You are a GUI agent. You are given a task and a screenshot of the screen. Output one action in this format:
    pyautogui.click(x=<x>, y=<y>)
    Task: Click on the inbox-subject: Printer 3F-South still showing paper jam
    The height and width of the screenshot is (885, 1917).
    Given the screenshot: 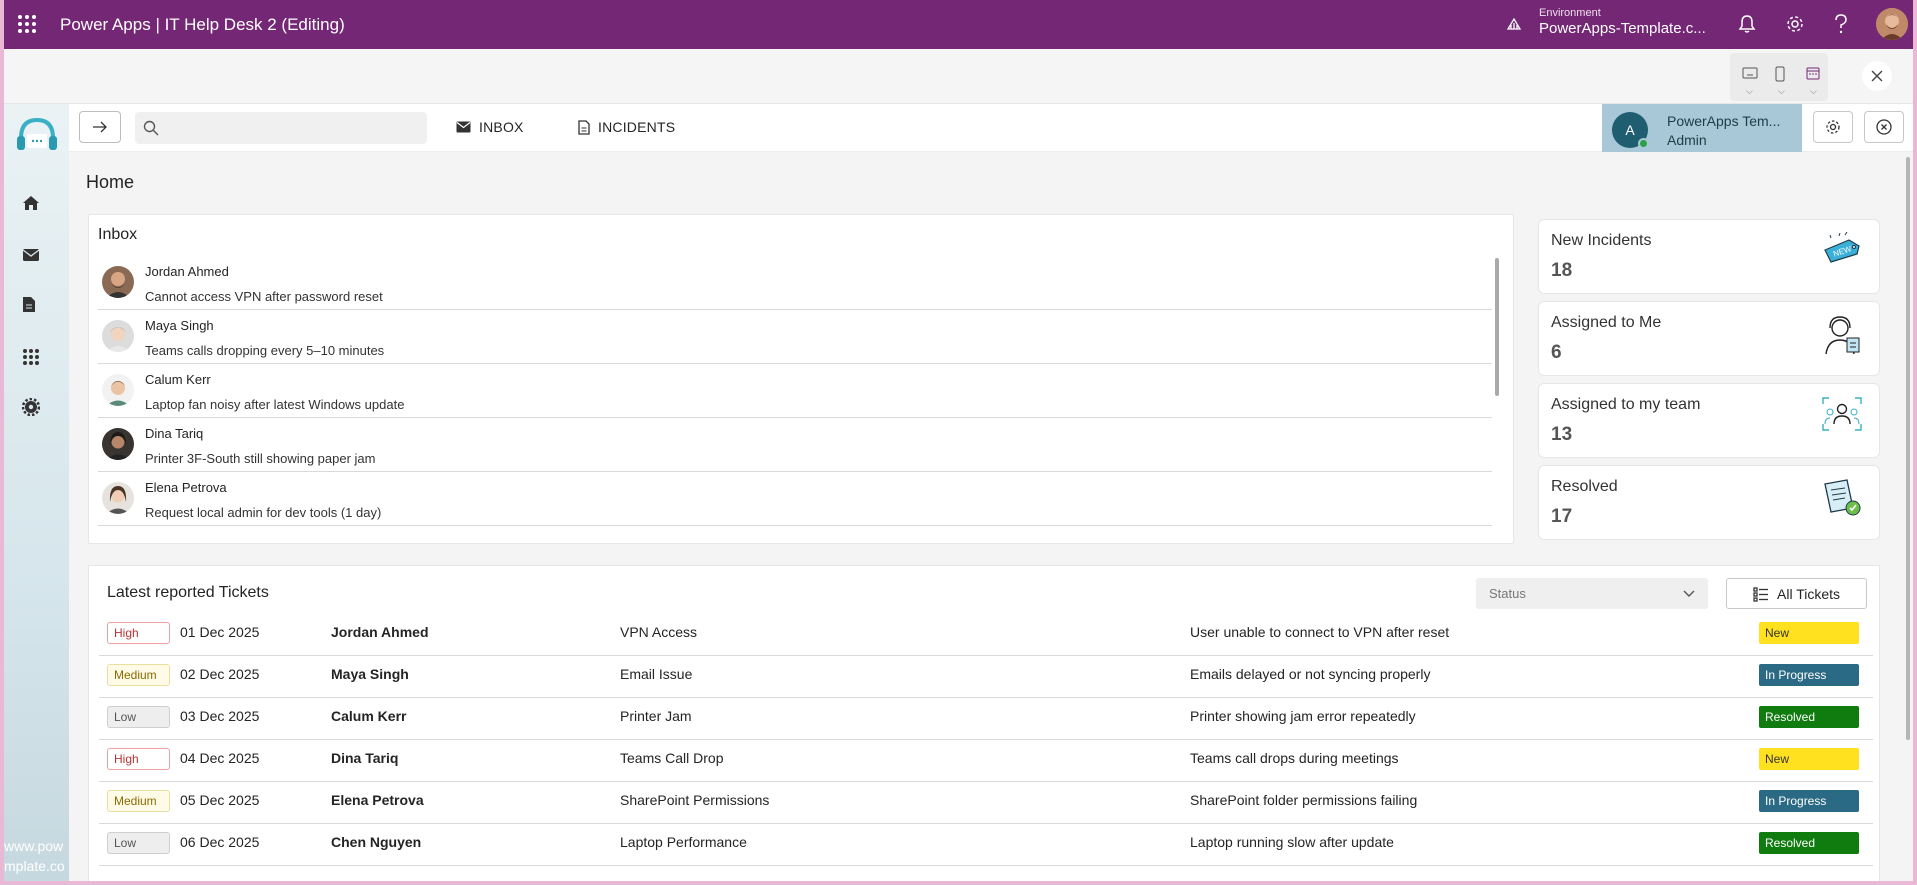 What is the action you would take?
    pyautogui.click(x=260, y=458)
    